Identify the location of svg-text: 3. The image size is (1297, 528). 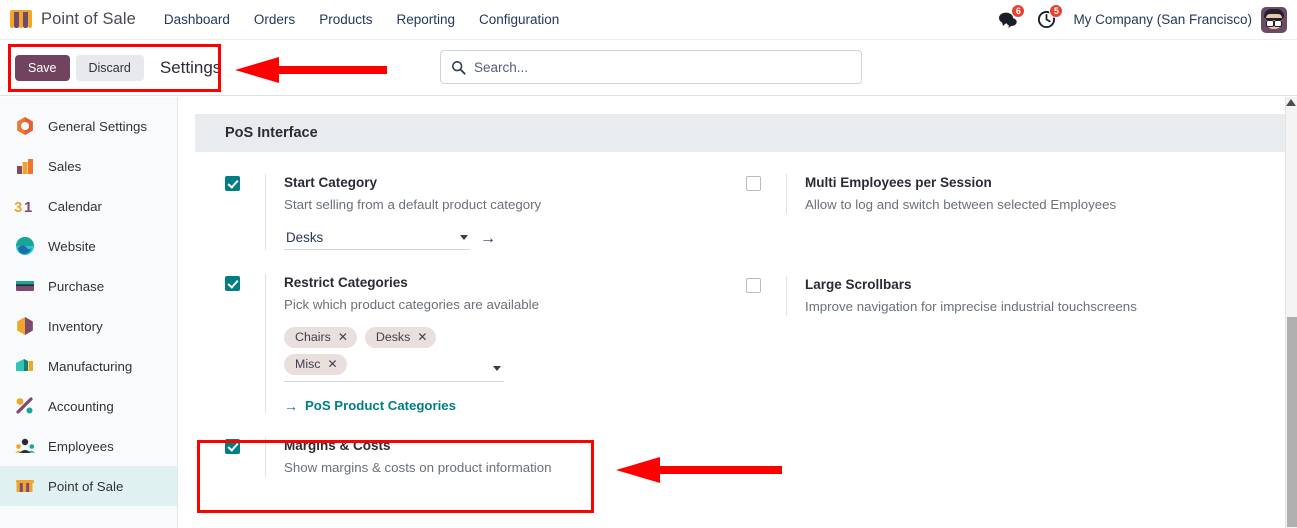
(18, 207).